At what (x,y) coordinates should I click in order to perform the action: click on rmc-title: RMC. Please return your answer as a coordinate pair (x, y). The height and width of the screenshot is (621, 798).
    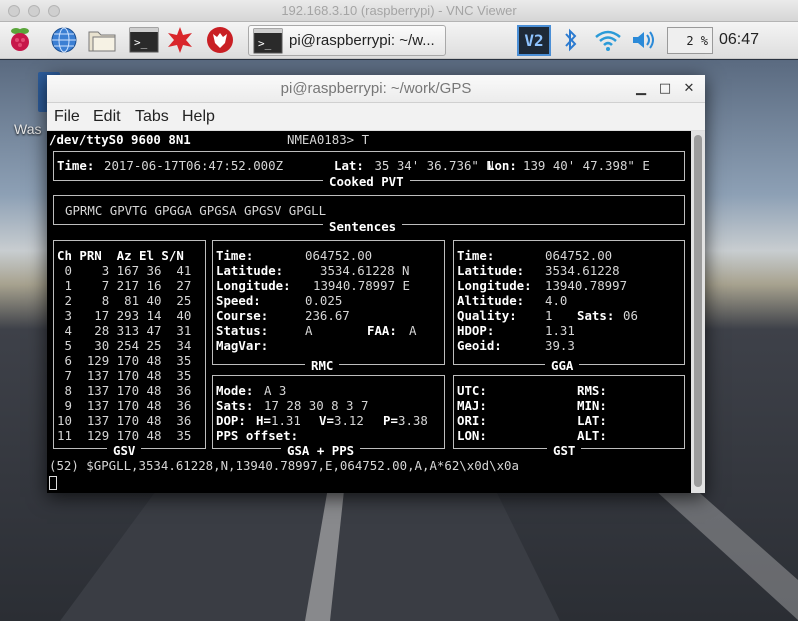
    Looking at the image, I should click on (322, 365).